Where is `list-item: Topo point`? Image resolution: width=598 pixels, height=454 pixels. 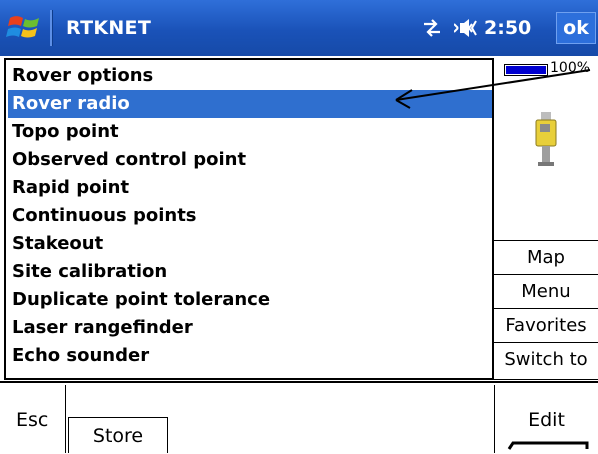 list-item: Topo point is located at coordinates (250, 132).